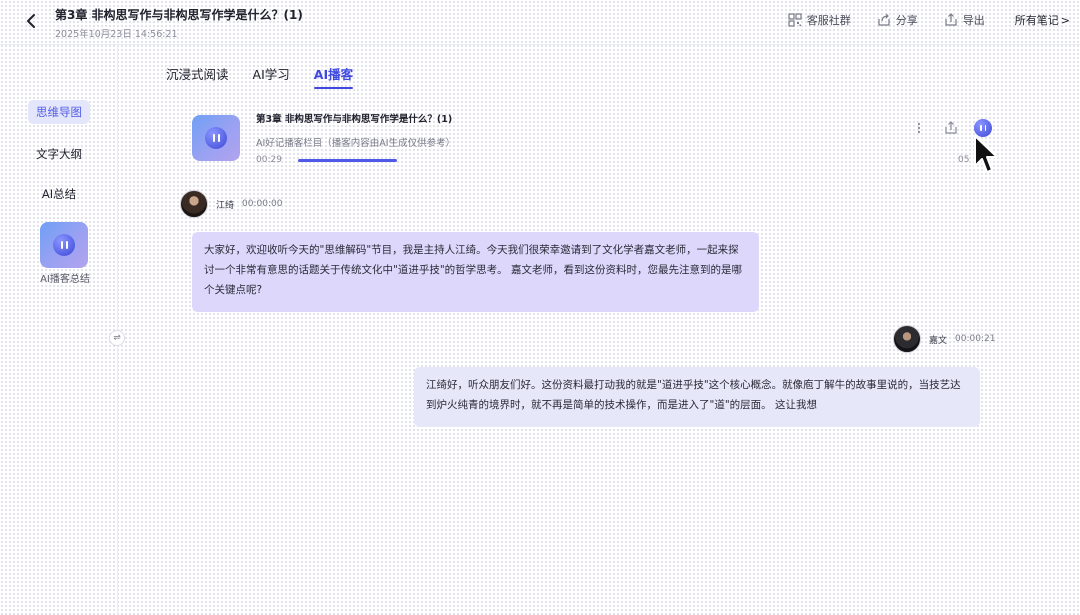  Describe the element at coordinates (179, 15) in the screenshot. I see `page-title: 第3章 非构思写作与非构思写作学是什么？(1)` at that location.